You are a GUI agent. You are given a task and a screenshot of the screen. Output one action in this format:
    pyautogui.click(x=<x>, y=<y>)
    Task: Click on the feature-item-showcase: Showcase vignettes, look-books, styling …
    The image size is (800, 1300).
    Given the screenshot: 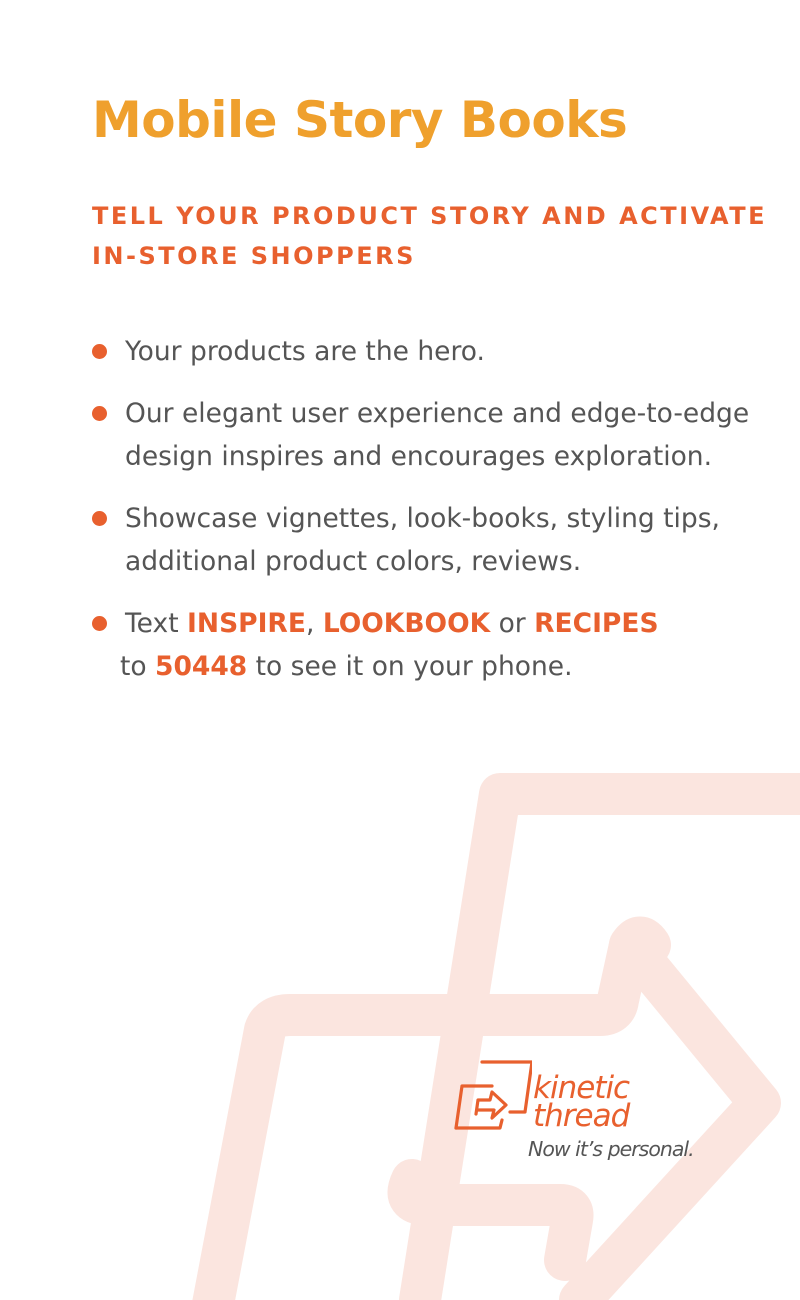 What is the action you would take?
    pyautogui.click(x=428, y=540)
    